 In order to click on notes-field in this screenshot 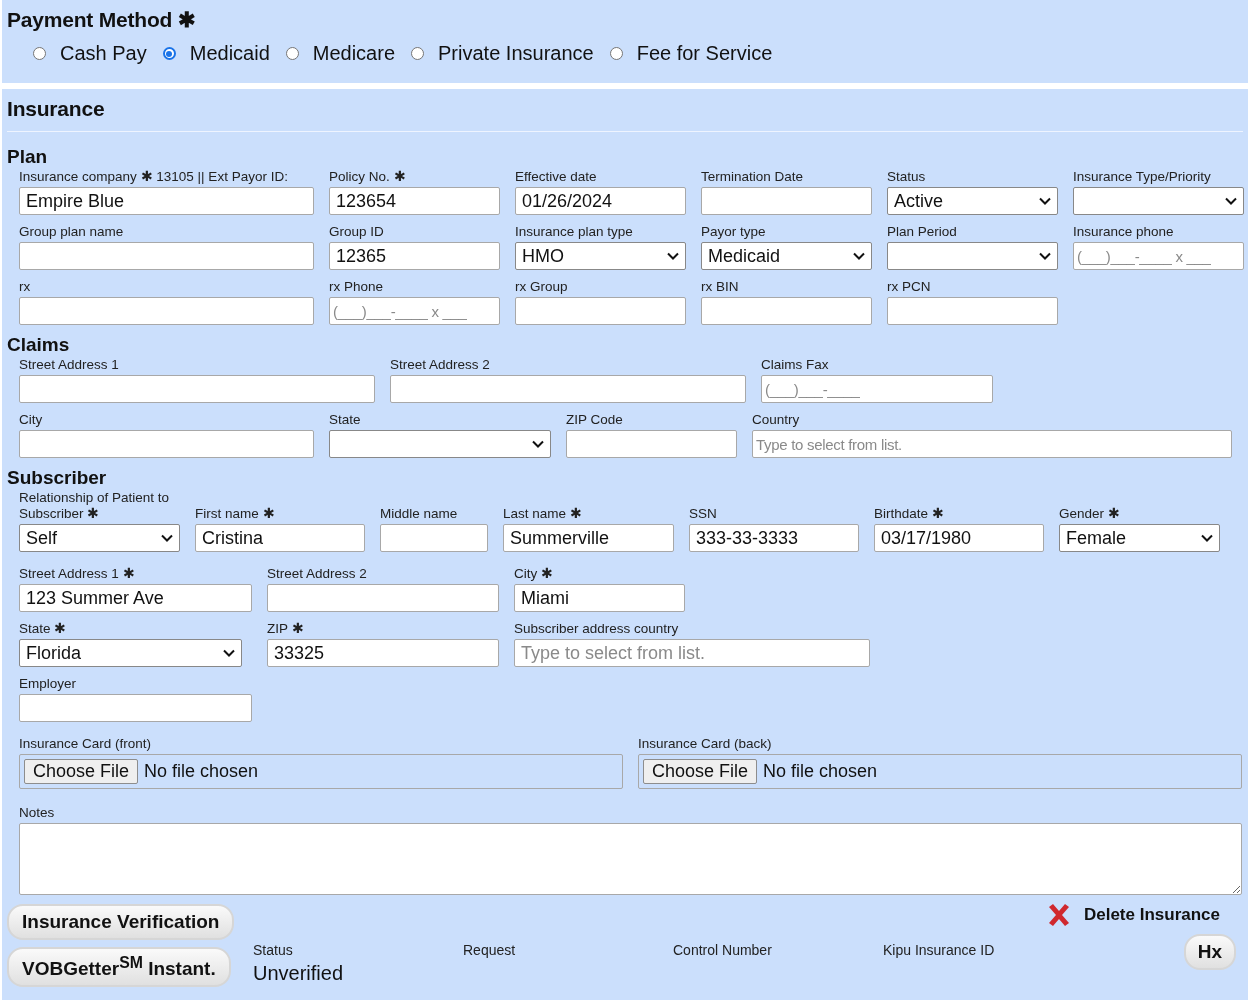, I will do `click(630, 859)`.